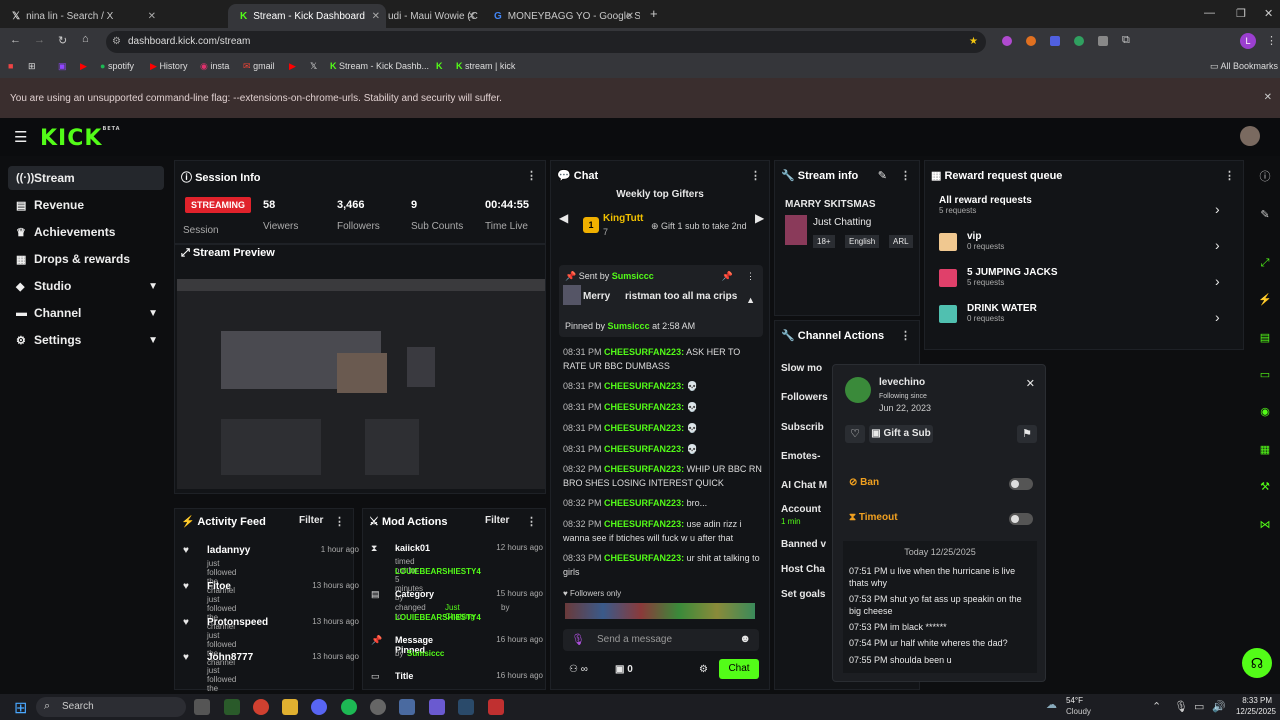  I want to click on forward-icon: →, so click(39, 40).